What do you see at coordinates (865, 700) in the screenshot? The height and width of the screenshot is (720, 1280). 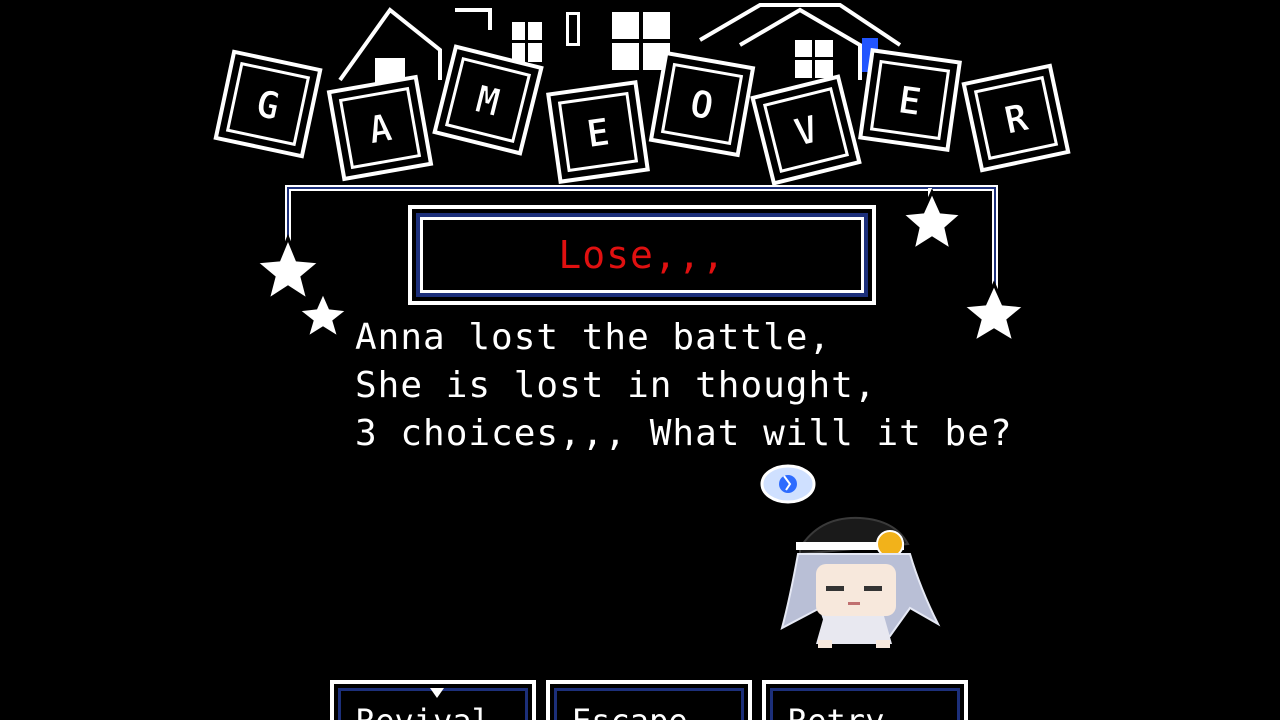 I see `retry-button: Retry` at bounding box center [865, 700].